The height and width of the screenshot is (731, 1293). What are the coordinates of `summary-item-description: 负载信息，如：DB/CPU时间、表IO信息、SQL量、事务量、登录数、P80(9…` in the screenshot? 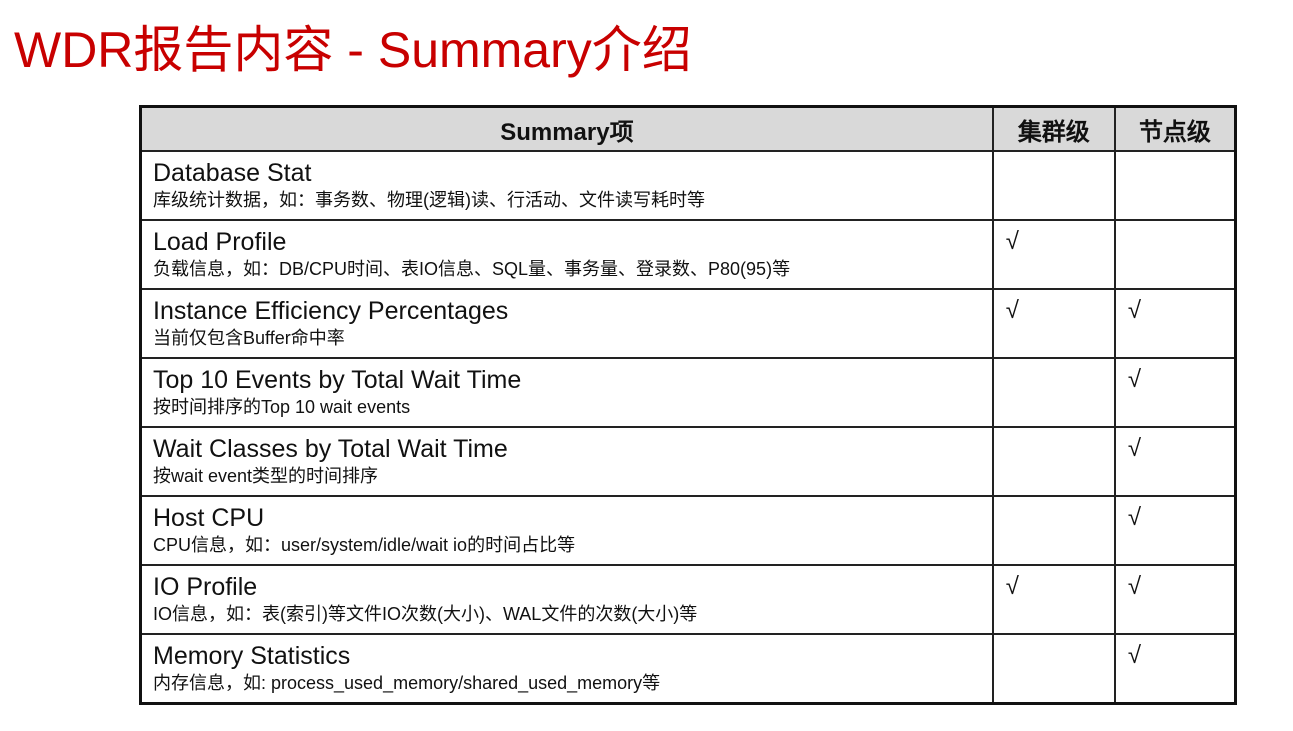 It's located at (472, 269).